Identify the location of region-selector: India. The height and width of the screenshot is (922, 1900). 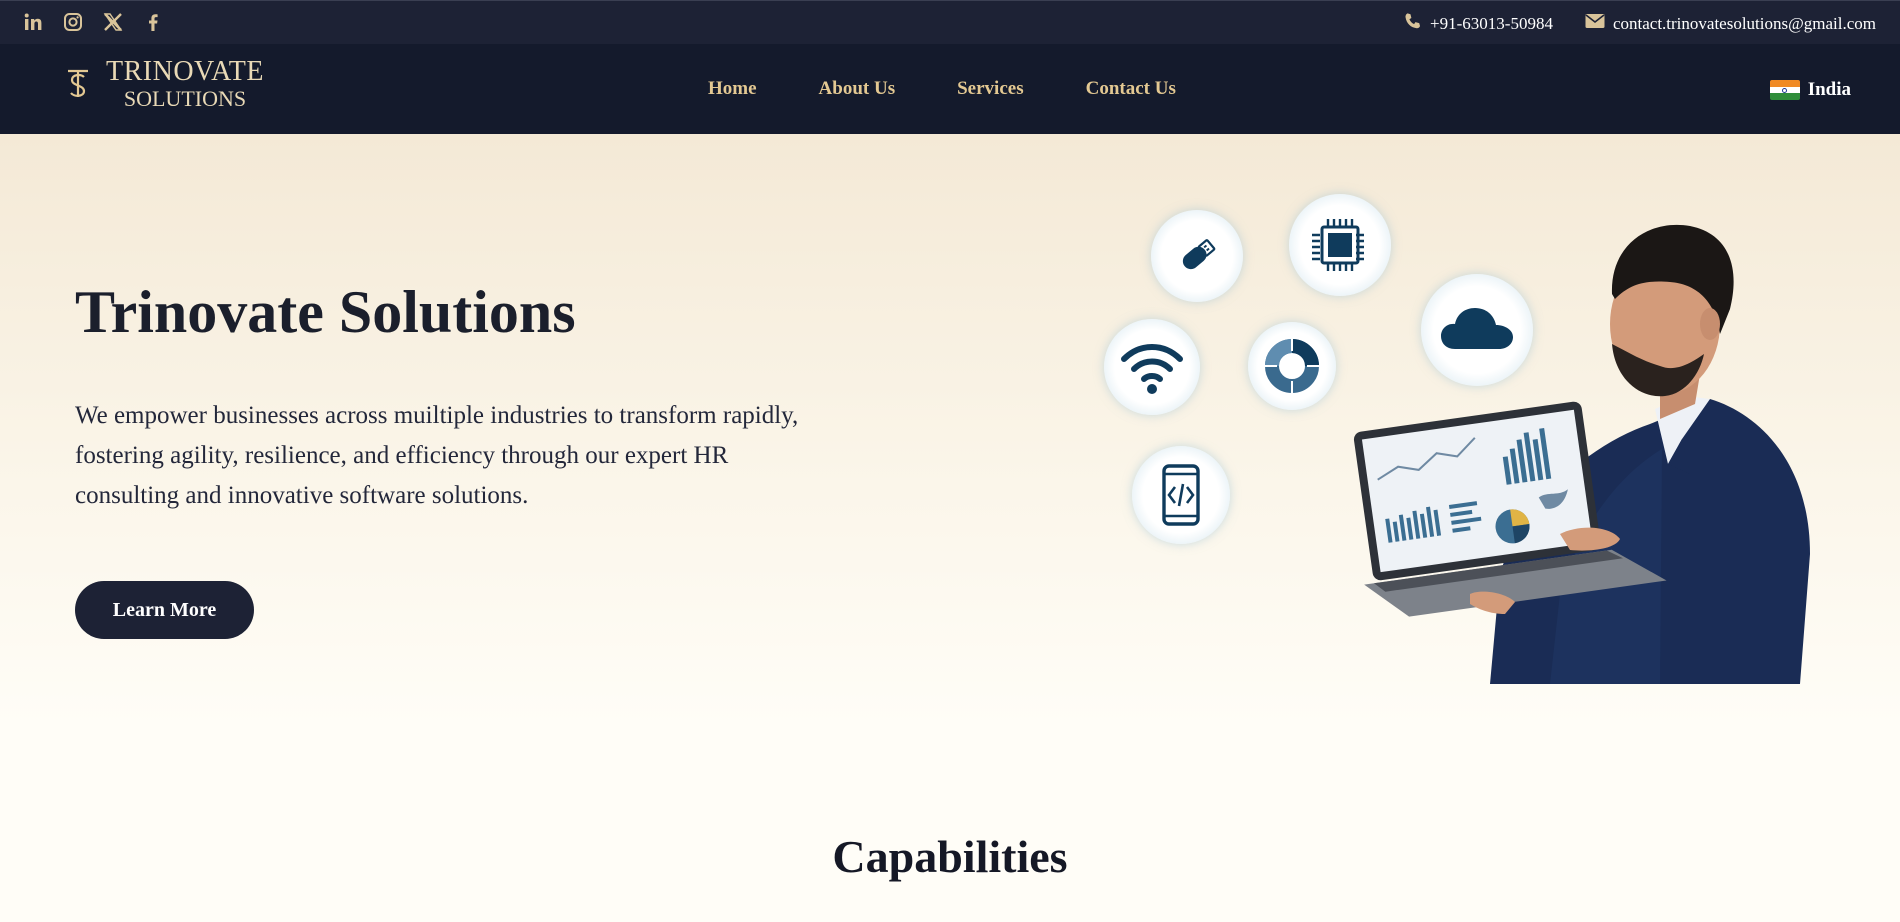
(1810, 90).